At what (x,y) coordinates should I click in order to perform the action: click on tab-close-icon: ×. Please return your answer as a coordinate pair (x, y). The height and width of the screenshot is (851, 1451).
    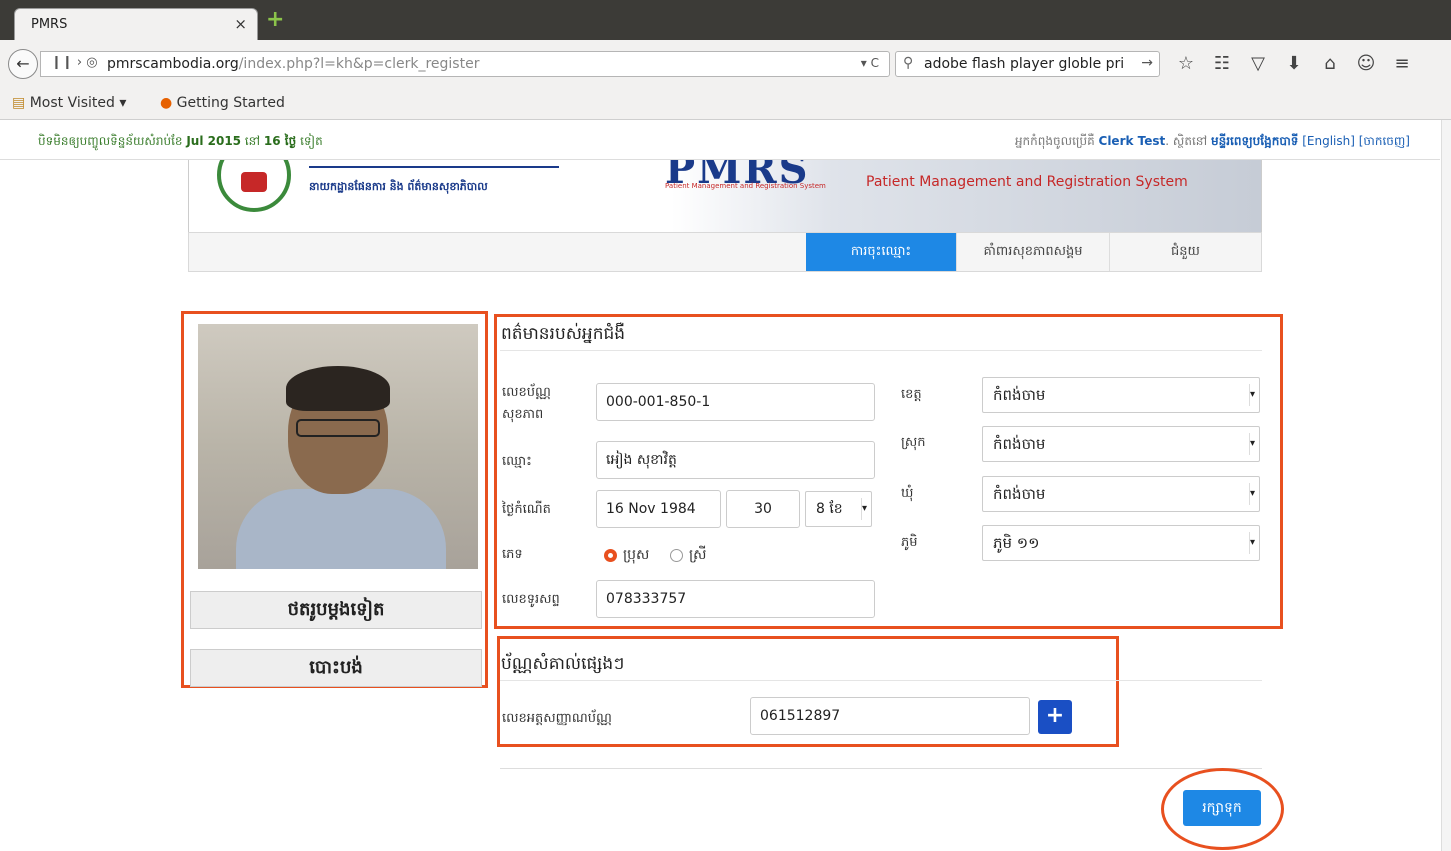
    Looking at the image, I should click on (240, 24).